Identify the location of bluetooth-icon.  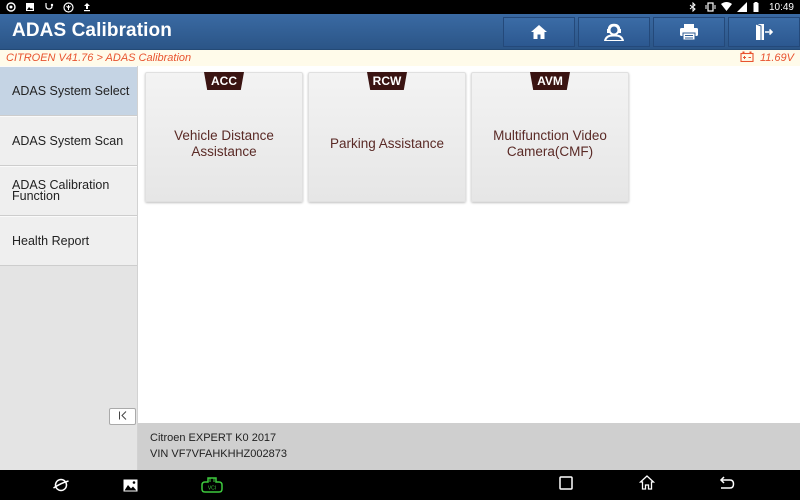
(694, 7).